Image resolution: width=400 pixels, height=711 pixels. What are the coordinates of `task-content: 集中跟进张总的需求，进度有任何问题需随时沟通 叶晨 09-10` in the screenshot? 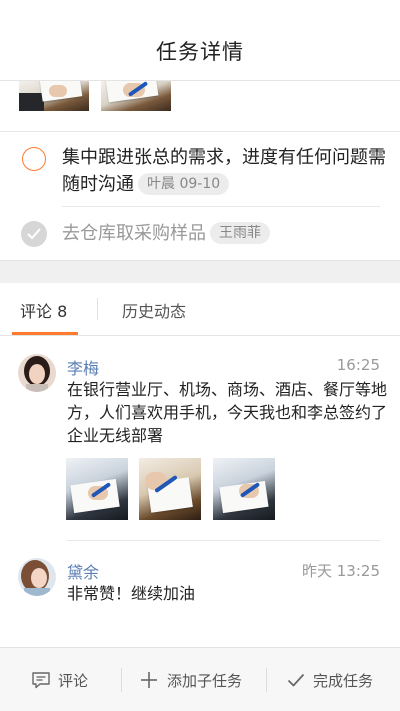 It's located at (224, 171).